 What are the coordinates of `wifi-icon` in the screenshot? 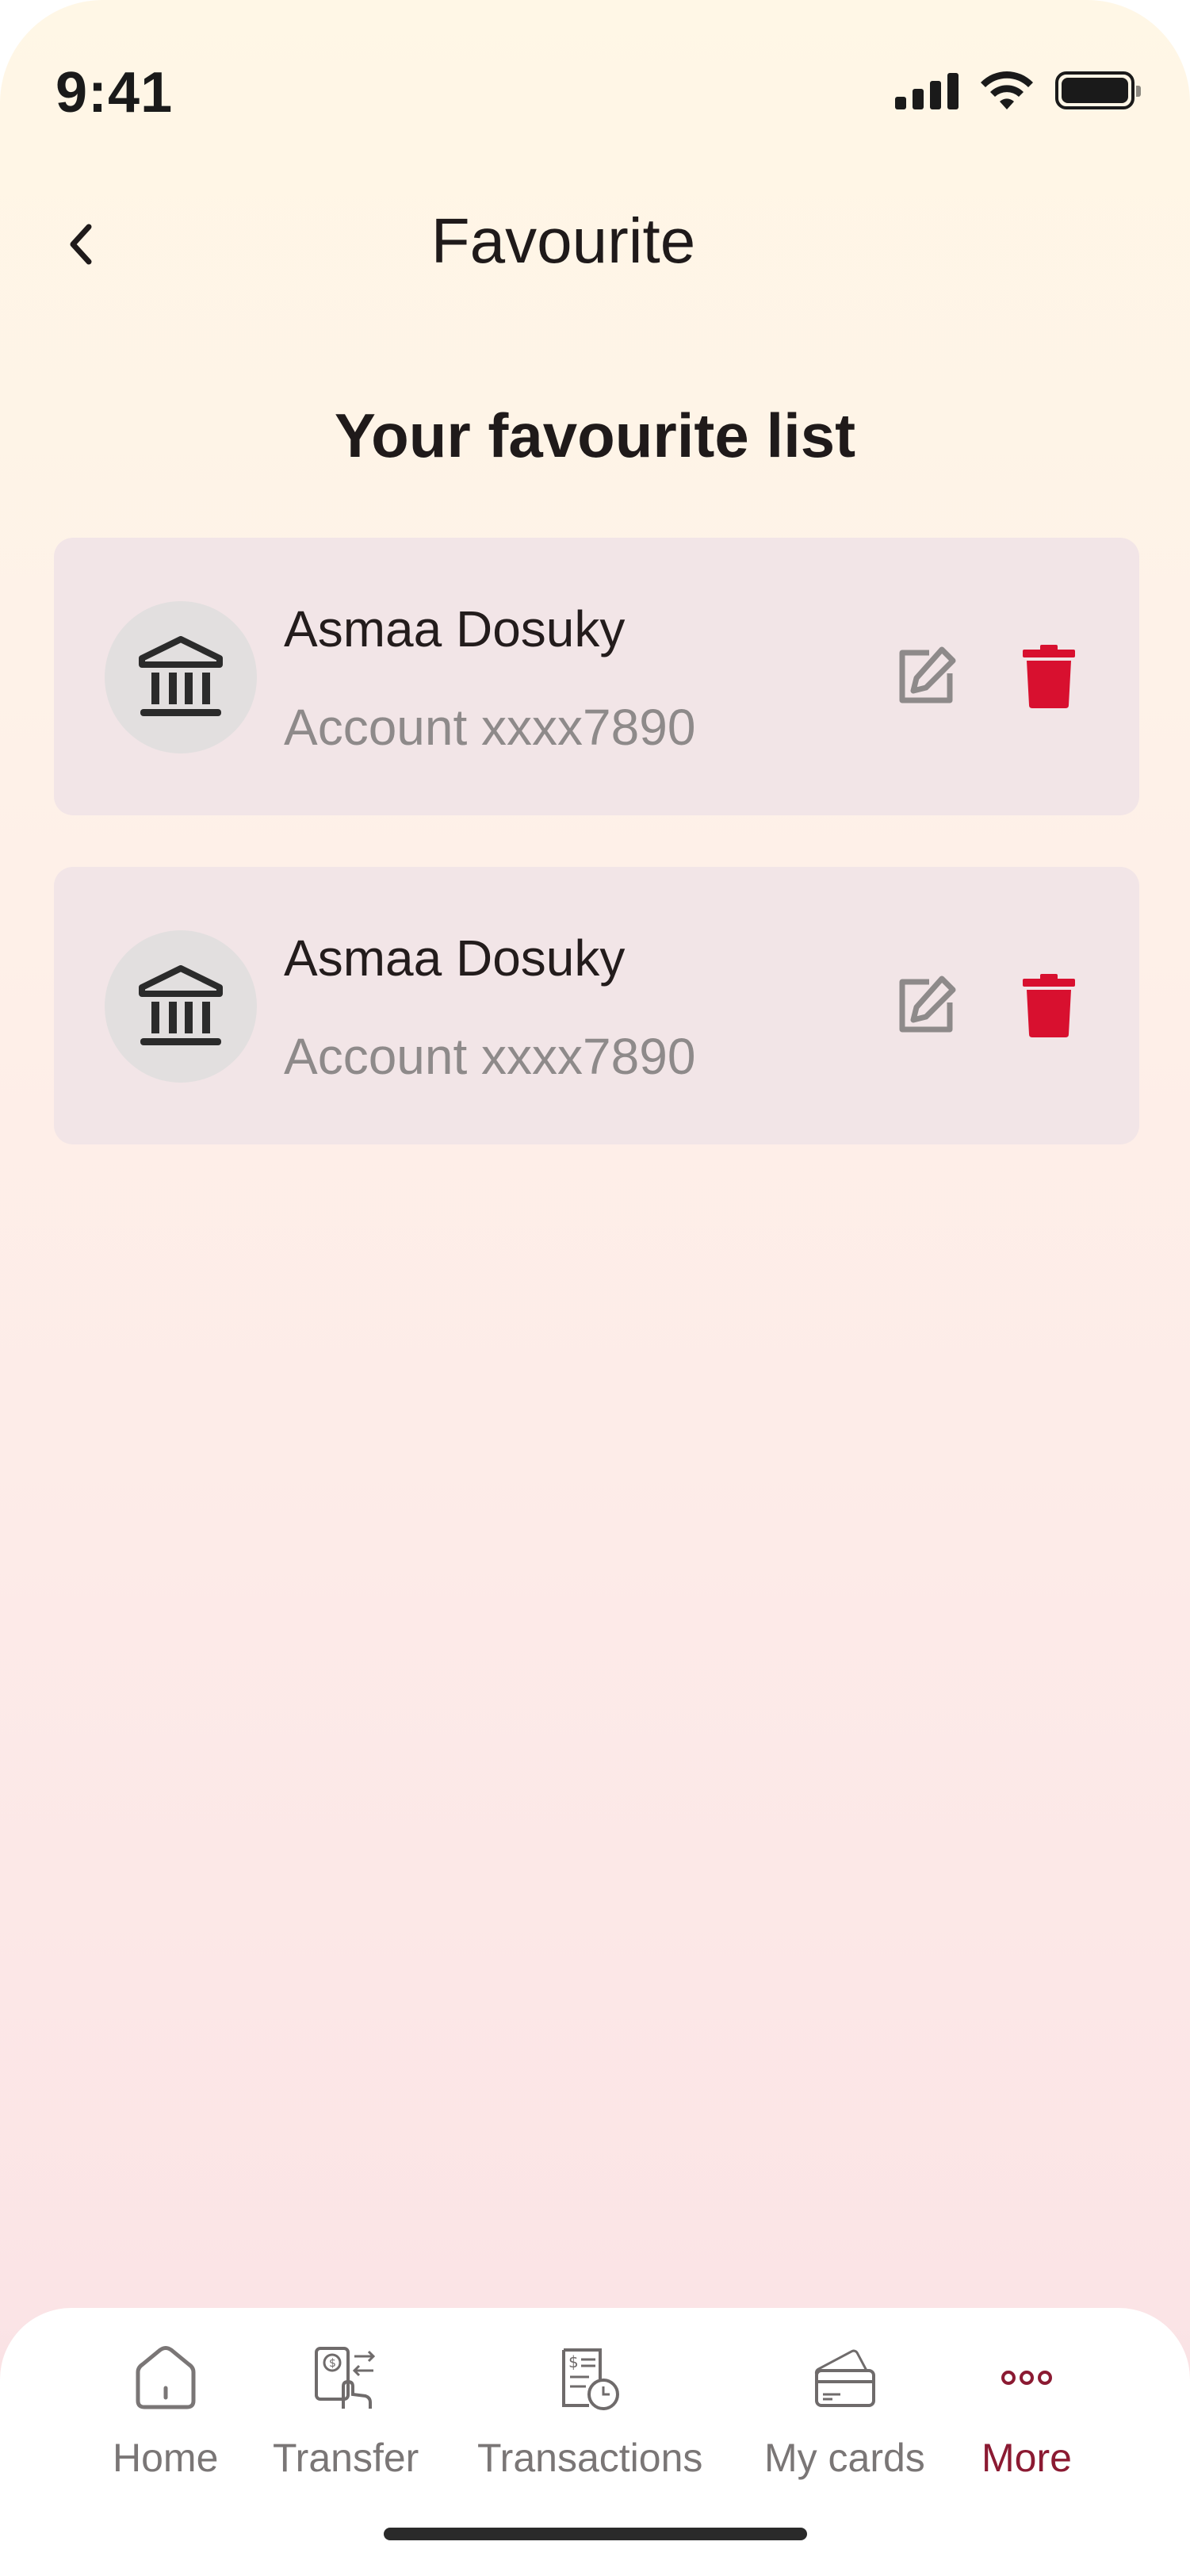 It's located at (1007, 90).